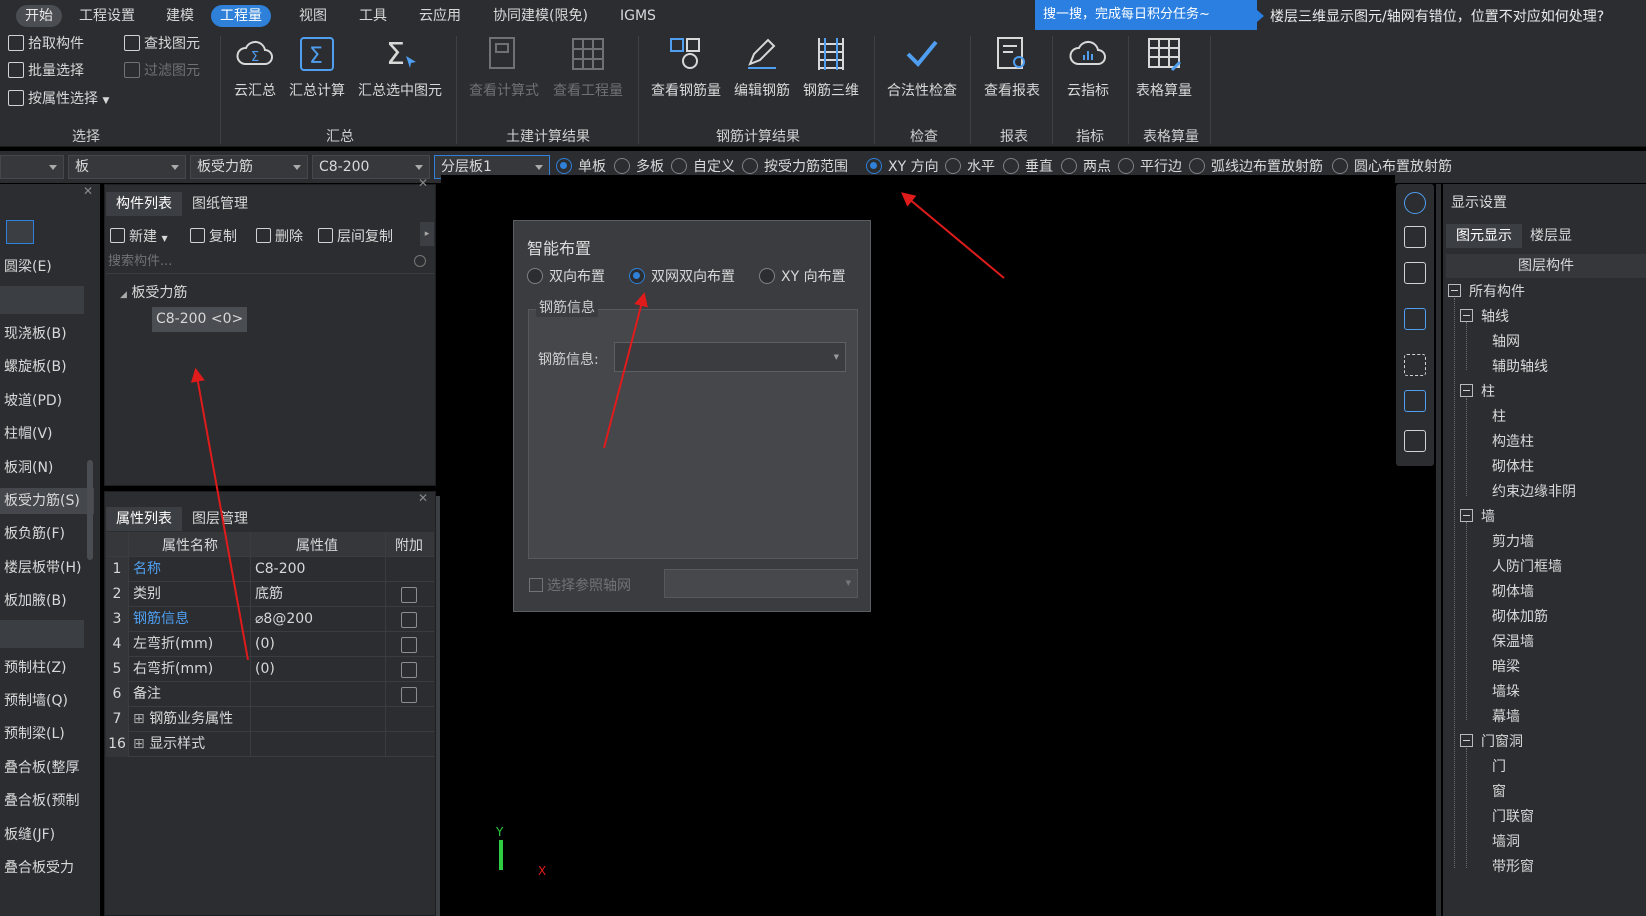 This screenshot has width=1646, height=916. What do you see at coordinates (50, 568) in the screenshot?
I see `nav-item: 楼层板带(H)` at bounding box center [50, 568].